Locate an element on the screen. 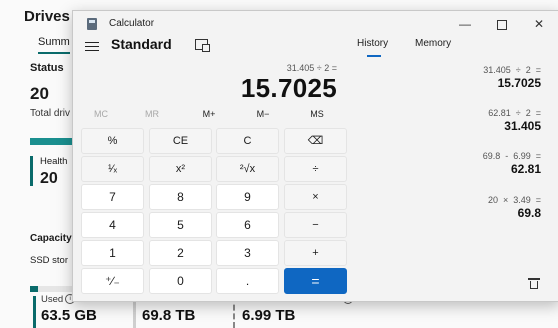 The height and width of the screenshot is (328, 558). hamburger-menu-icon is located at coordinates (92, 46).